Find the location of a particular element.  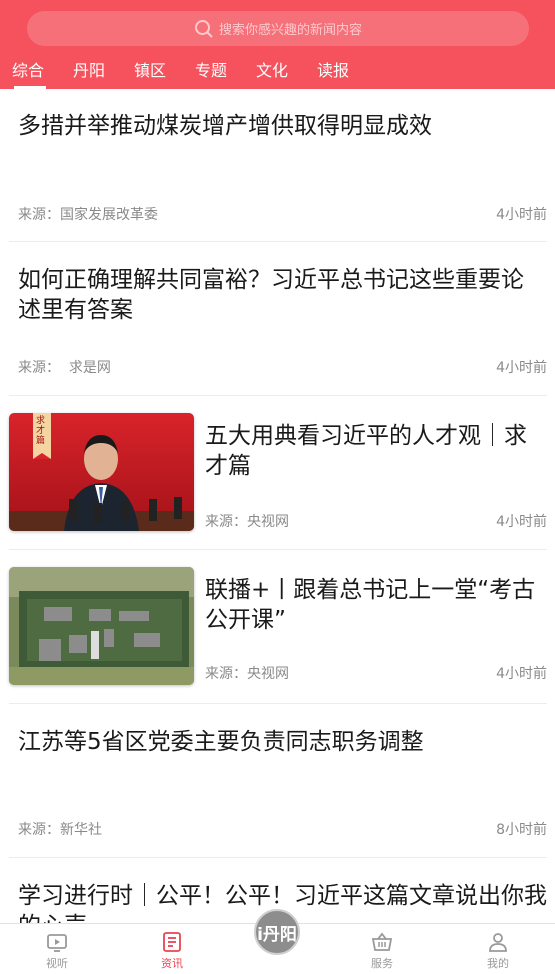

search-bar: 搜索你感兴趣的新闻内容 is located at coordinates (278, 28).